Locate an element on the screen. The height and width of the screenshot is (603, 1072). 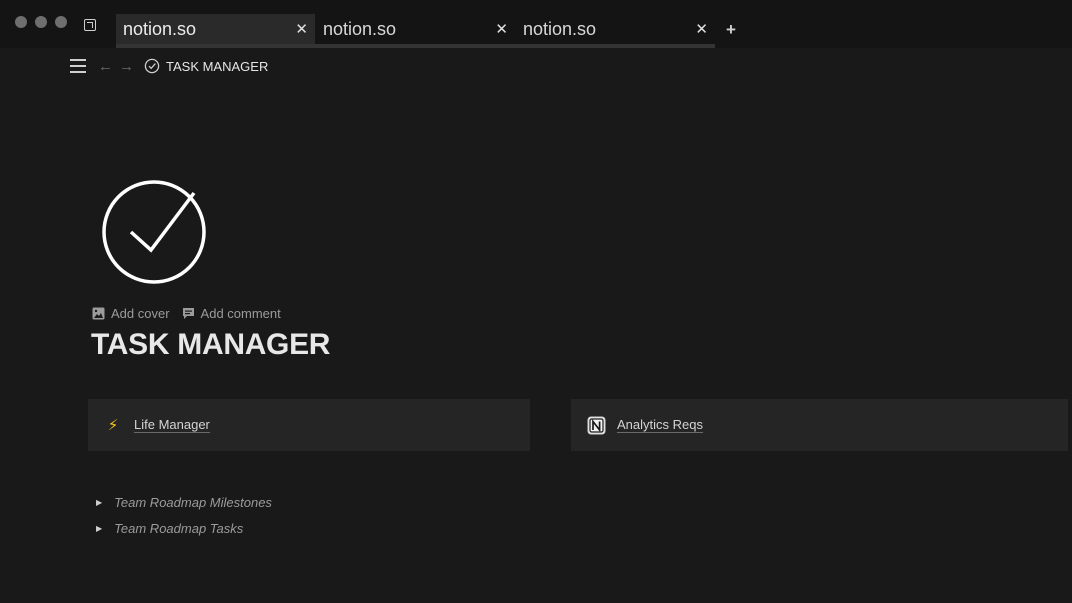
new-tab-button: + is located at coordinates (731, 30).